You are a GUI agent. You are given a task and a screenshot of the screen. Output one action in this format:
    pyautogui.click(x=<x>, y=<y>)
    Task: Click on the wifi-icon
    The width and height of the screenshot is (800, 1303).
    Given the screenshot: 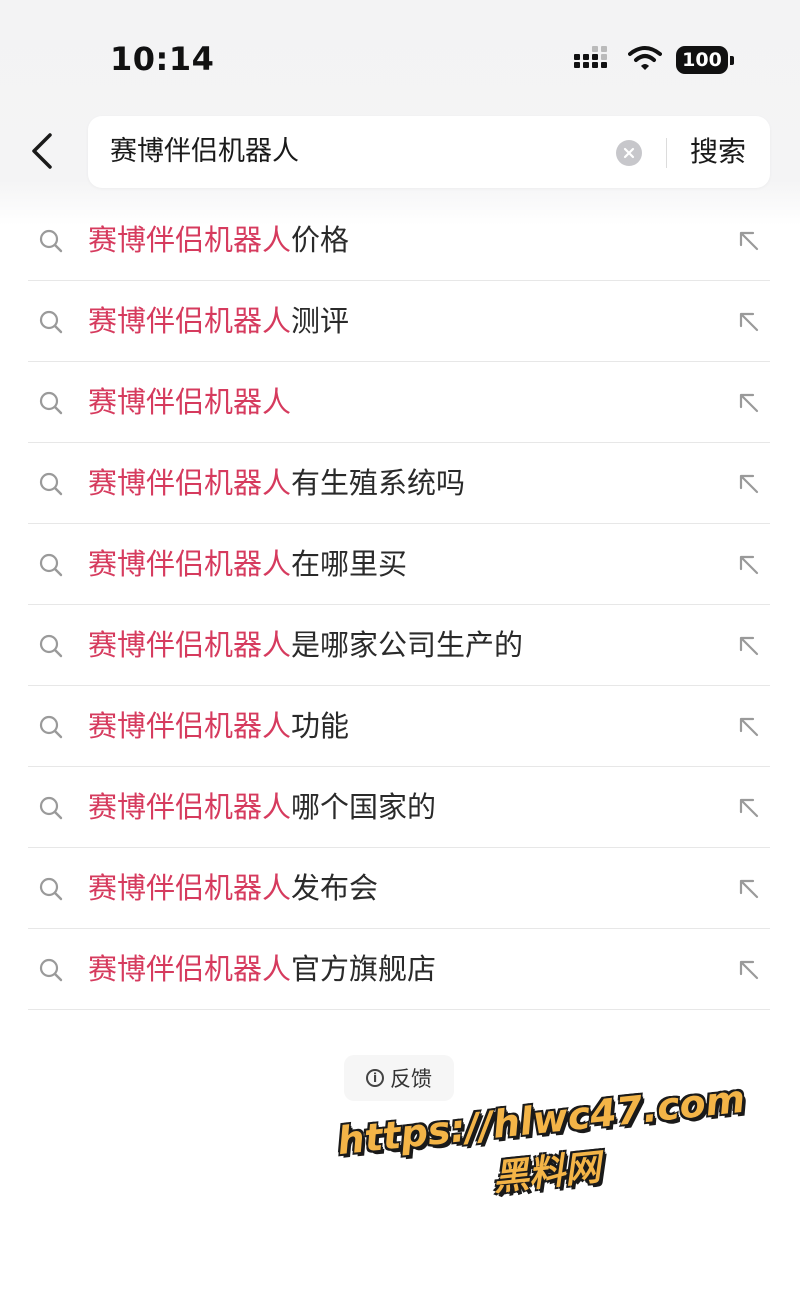 What is the action you would take?
    pyautogui.click(x=645, y=60)
    